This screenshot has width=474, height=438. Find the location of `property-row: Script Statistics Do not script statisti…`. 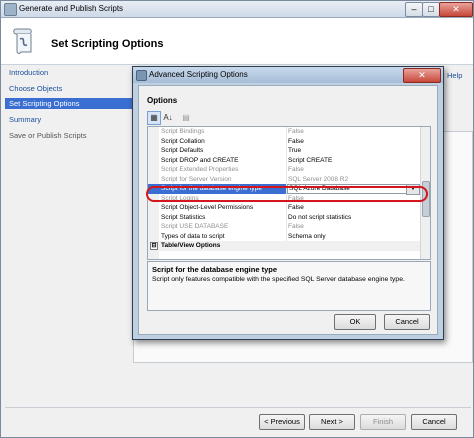

property-row: Script Statistics Do not script statisti… is located at coordinates (284, 217).